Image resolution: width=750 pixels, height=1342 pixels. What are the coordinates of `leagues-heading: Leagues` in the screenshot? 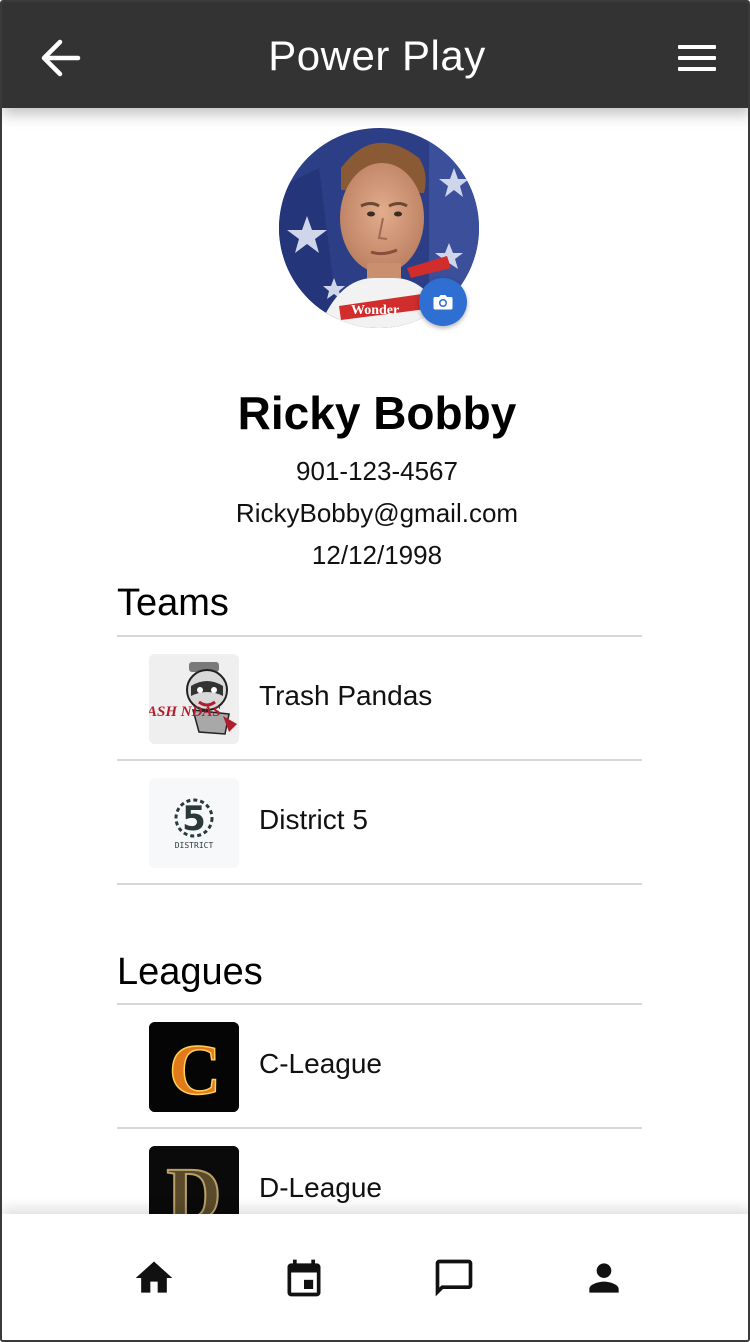 It's located at (190, 972).